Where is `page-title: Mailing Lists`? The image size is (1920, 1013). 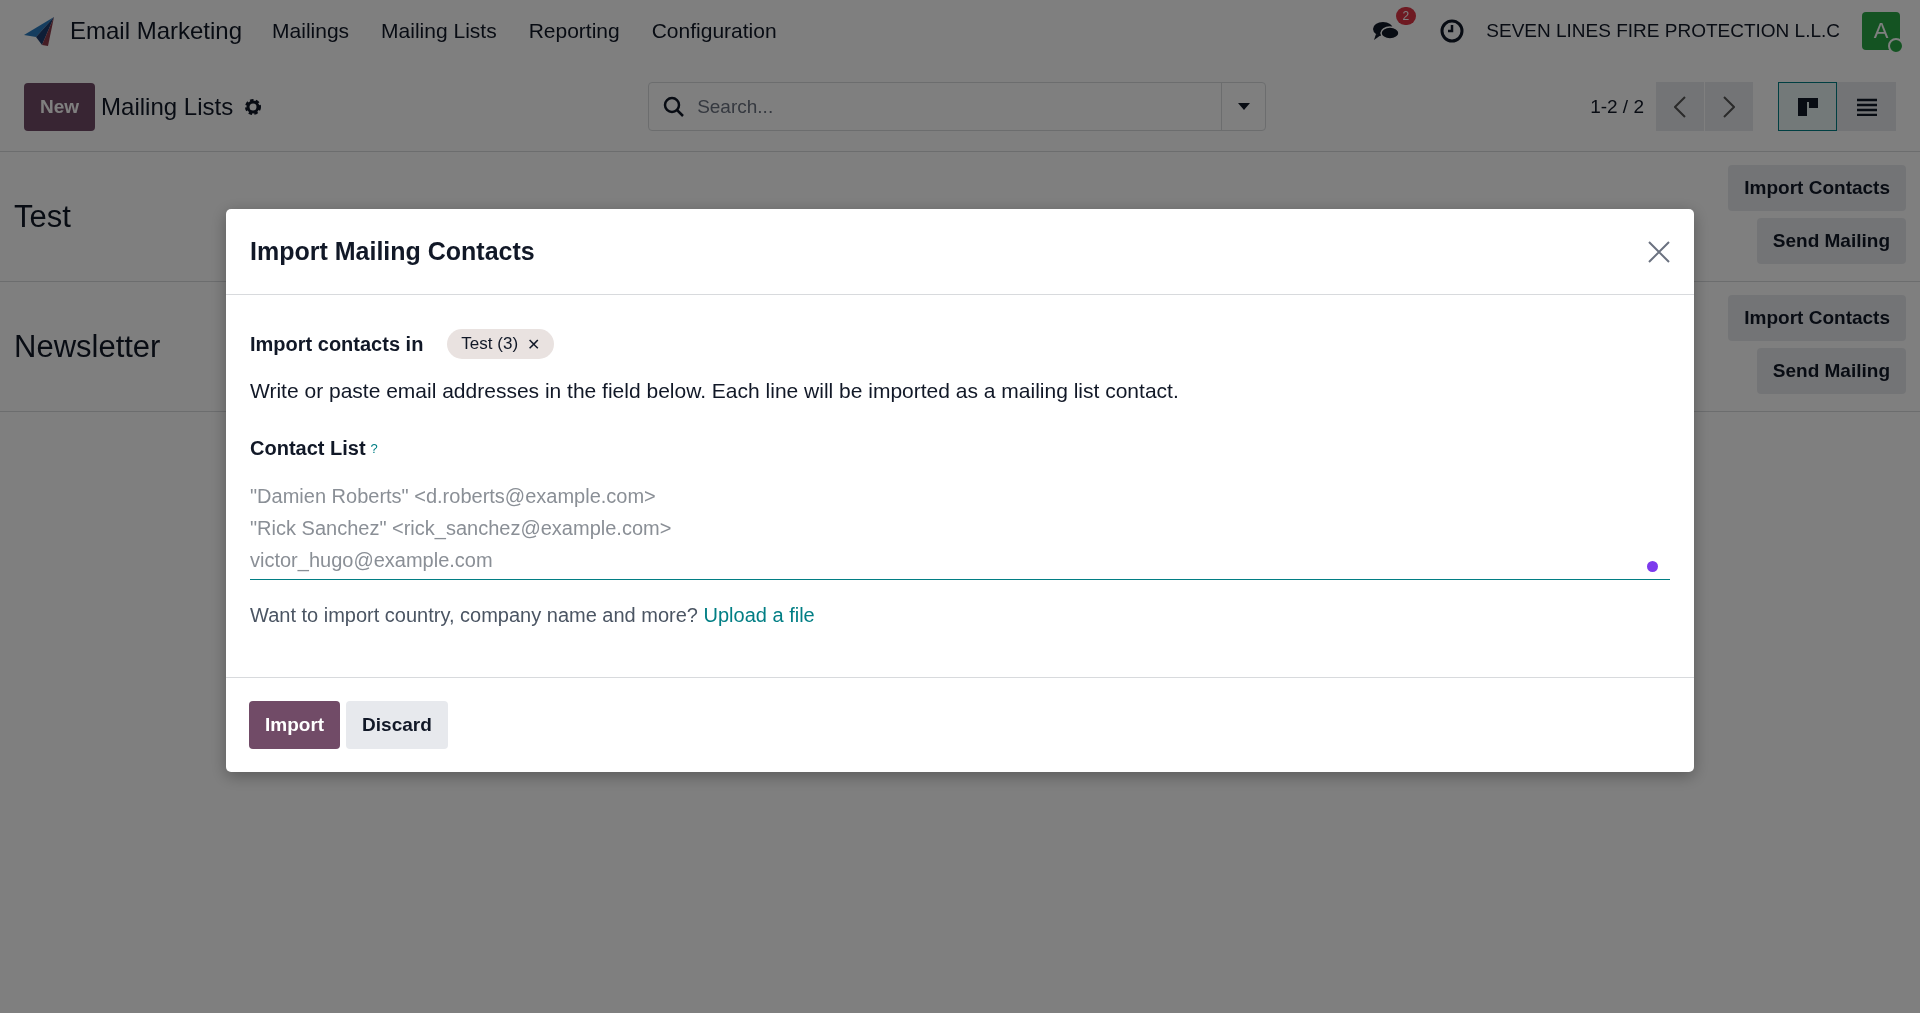
page-title: Mailing Lists is located at coordinates (167, 106).